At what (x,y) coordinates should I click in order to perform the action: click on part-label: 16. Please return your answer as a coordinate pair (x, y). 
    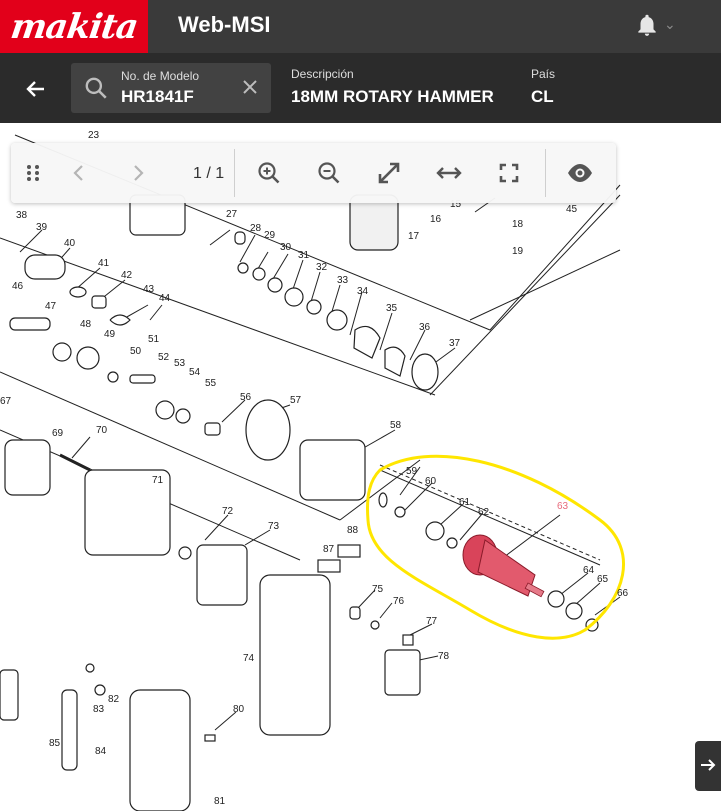
    Looking at the image, I should click on (436, 219).